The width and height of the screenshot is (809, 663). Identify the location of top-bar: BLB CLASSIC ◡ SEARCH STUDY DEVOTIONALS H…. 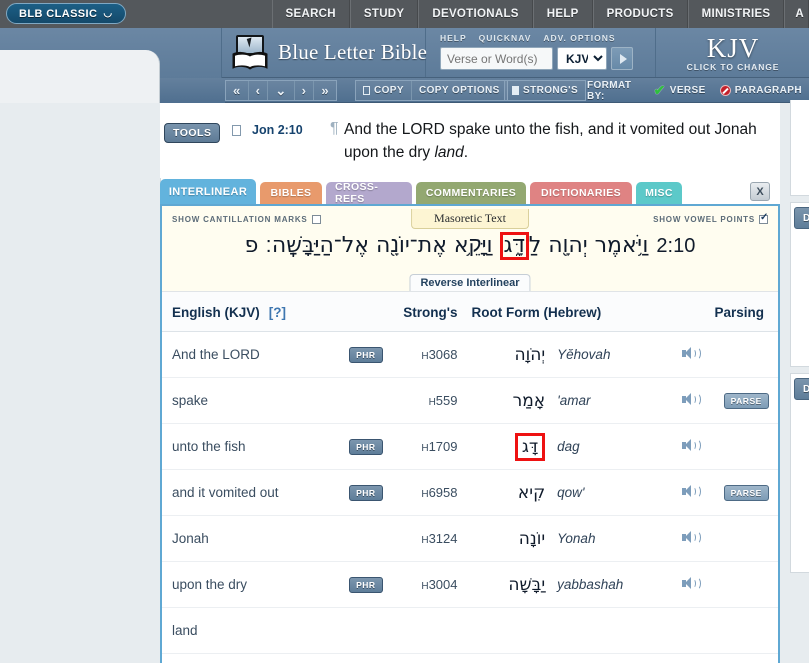
(404, 14).